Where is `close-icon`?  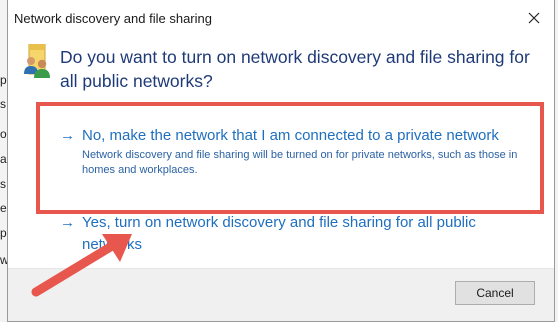
close-icon is located at coordinates (534, 18).